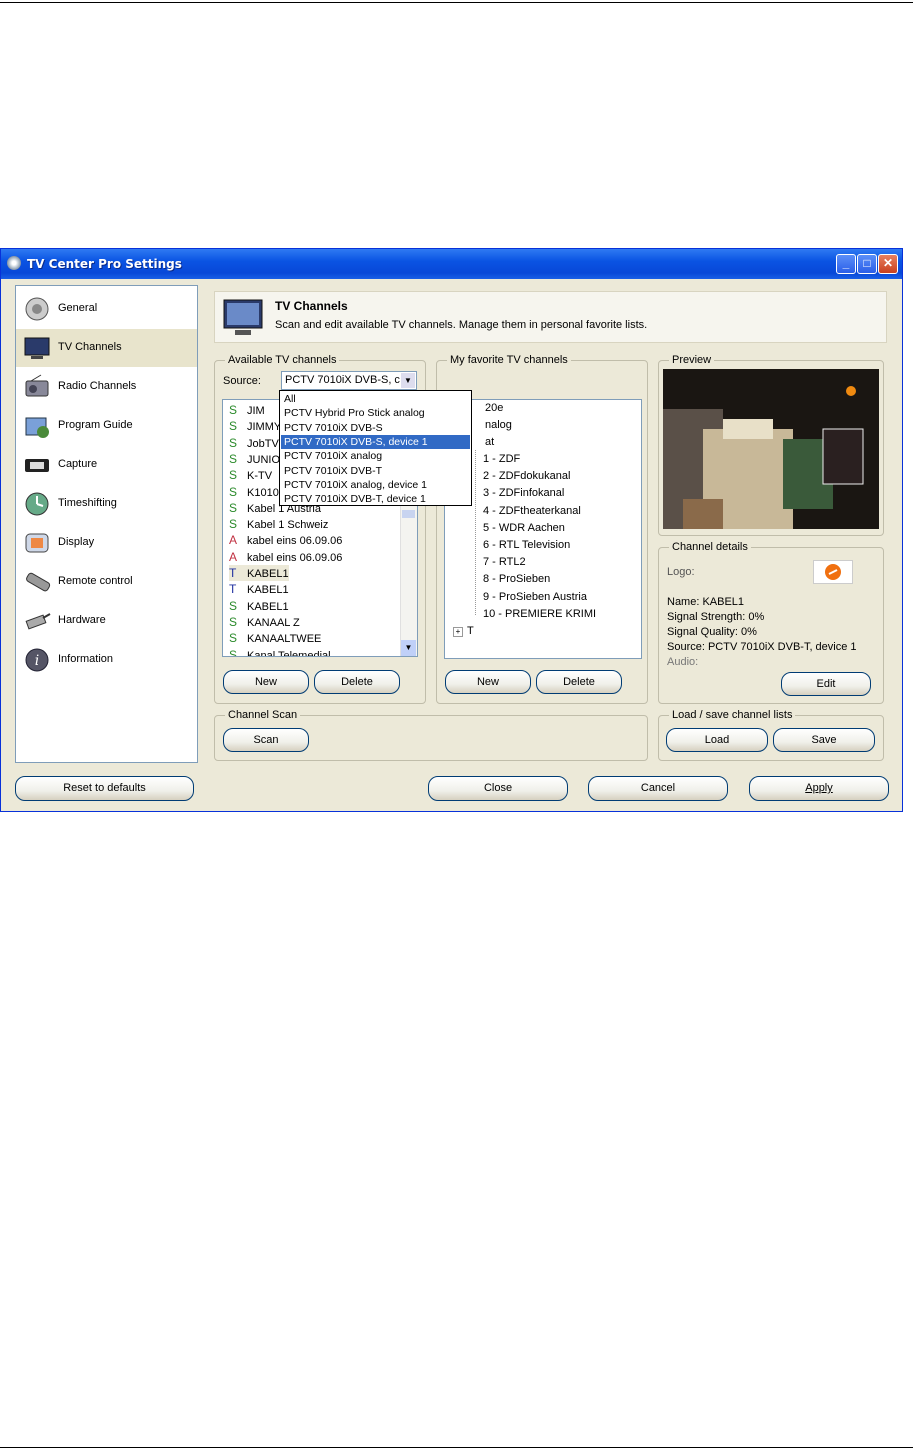 The width and height of the screenshot is (913, 1451). Describe the element at coordinates (451, 264) in the screenshot. I see `title-bar: TV Center Pro Settings _ □ ✕` at that location.